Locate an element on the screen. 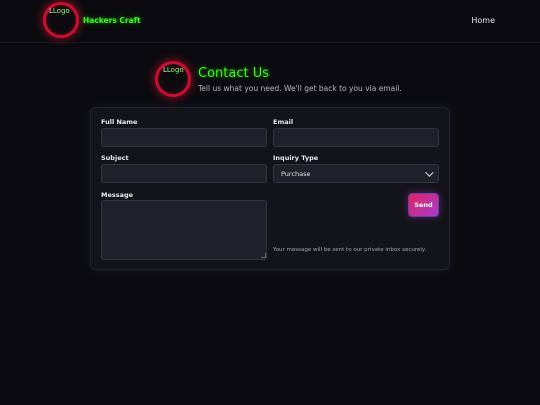 Image resolution: width=540 pixels, height=405 pixels. inquiry-type-selected: Purchase is located at coordinates (296, 173).